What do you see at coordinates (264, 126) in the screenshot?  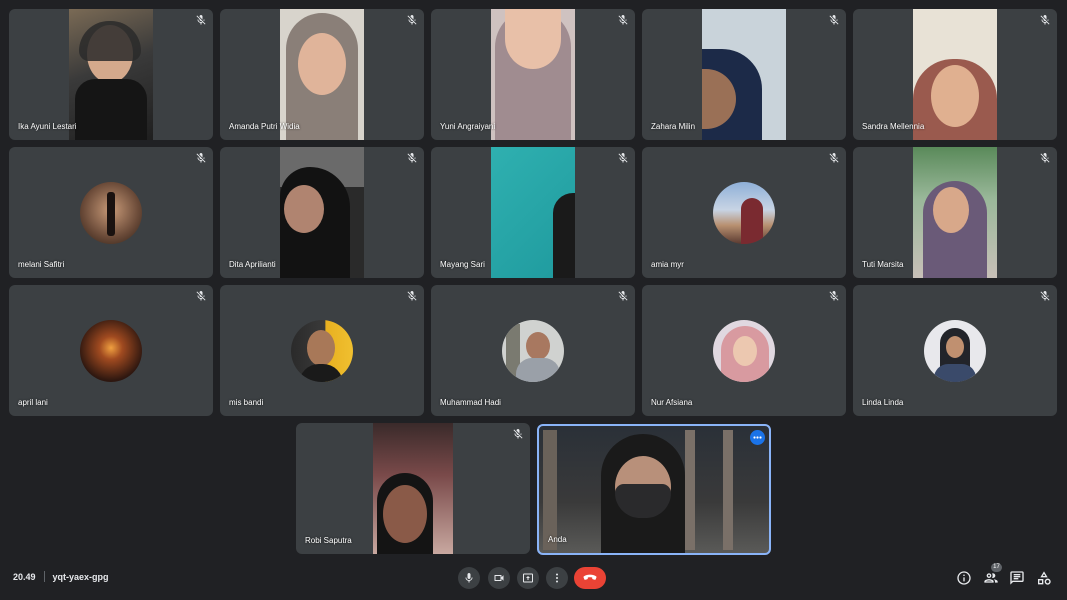 I see `participant-name: Amanda Putri Widia` at bounding box center [264, 126].